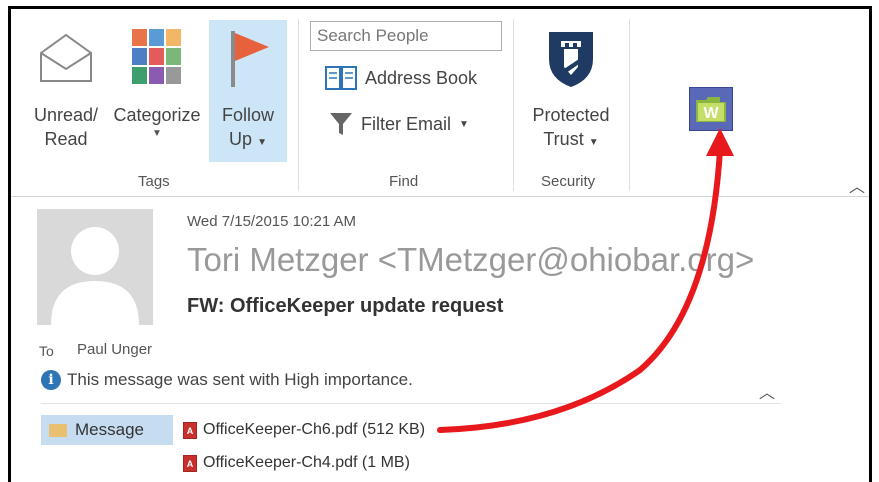 This screenshot has height=482, width=879. I want to click on categorize-grid-icon, so click(156, 56).